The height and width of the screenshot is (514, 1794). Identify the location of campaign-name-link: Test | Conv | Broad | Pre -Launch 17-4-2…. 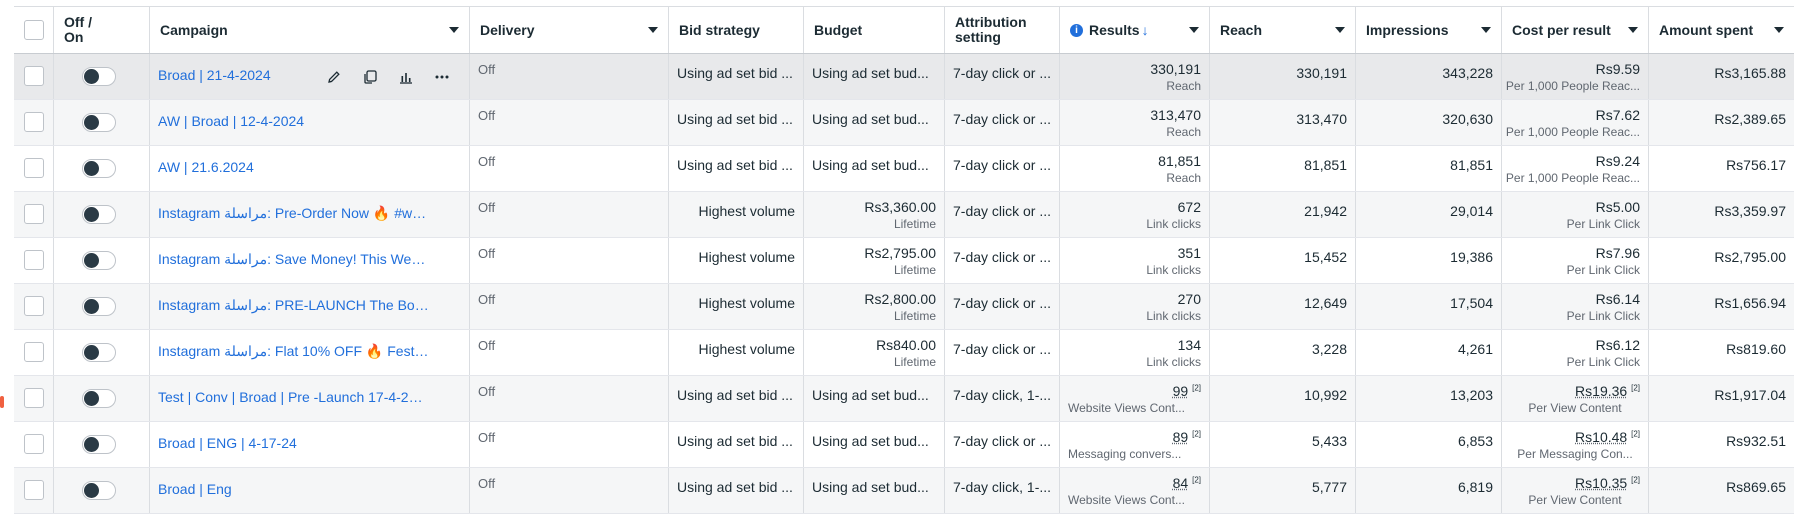
(294, 397).